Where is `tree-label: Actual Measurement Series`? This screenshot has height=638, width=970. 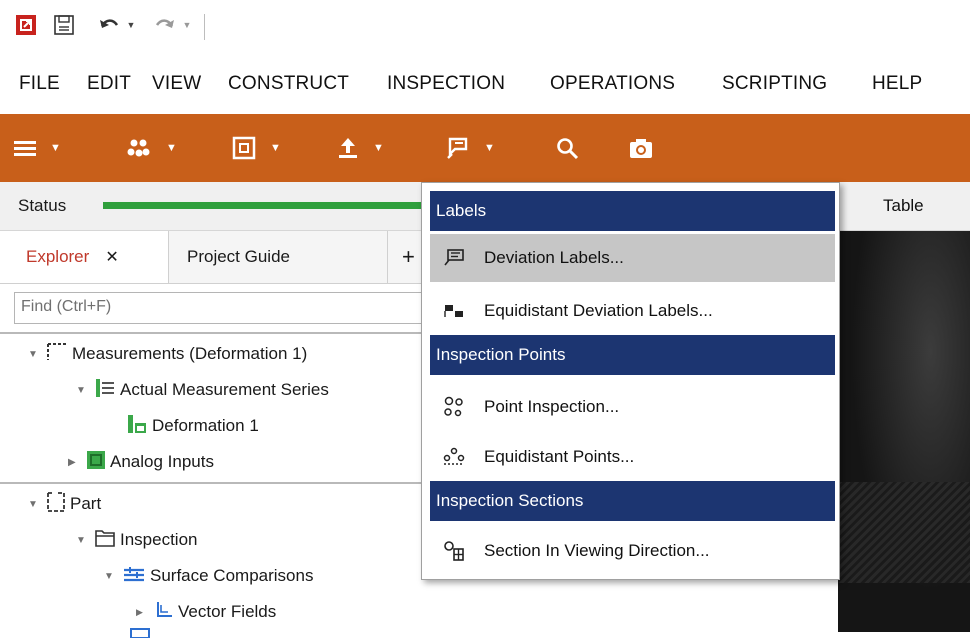 tree-label: Actual Measurement Series is located at coordinates (224, 389).